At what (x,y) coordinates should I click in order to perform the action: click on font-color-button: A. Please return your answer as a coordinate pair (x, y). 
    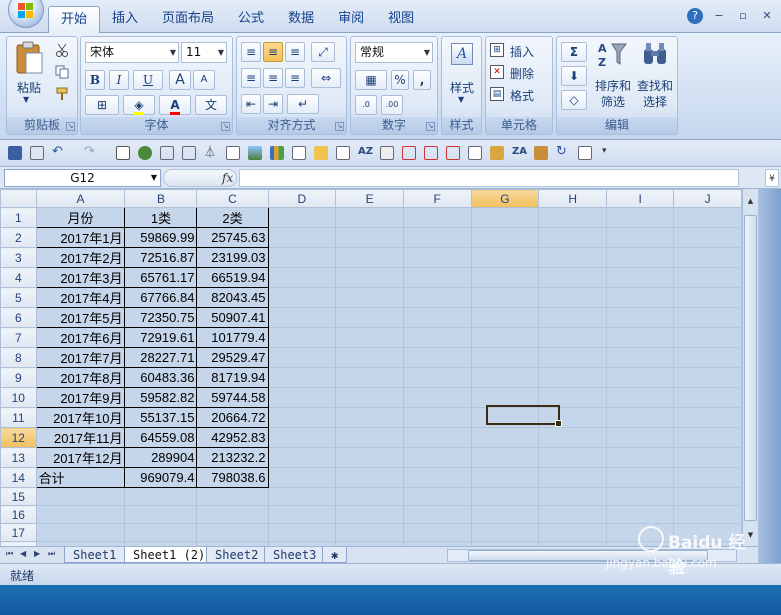
    Looking at the image, I should click on (175, 105).